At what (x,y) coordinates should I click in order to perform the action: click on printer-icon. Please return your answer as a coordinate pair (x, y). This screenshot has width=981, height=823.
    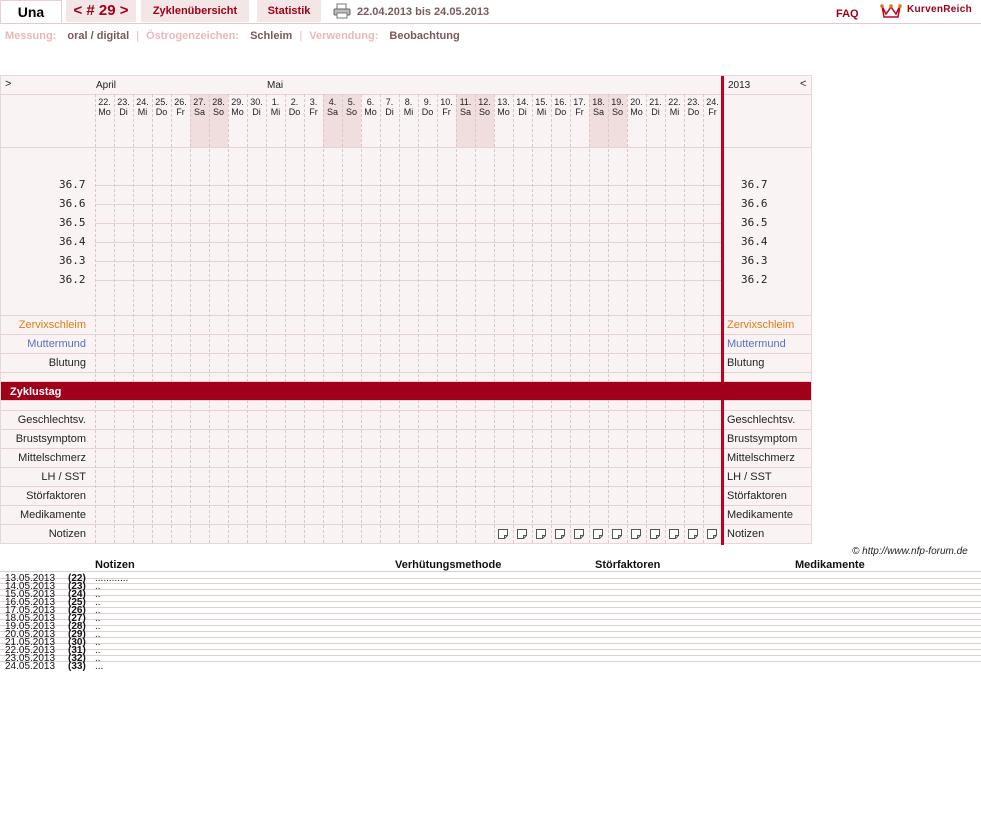
    Looking at the image, I should click on (342, 11).